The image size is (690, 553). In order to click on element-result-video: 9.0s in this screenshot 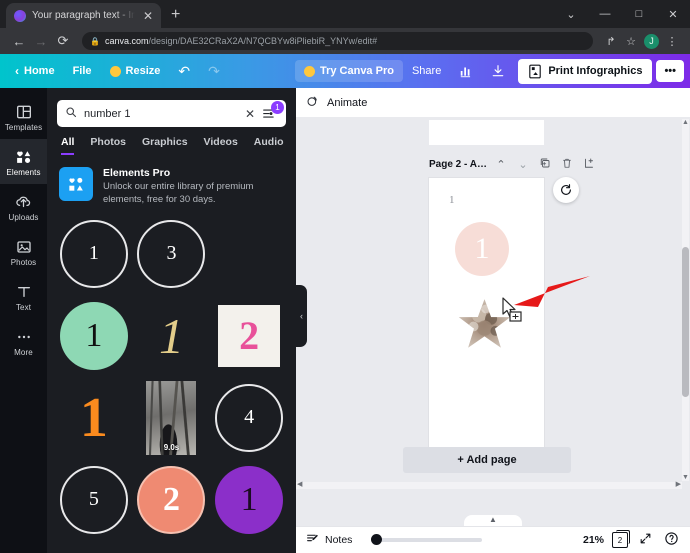, I will do `click(172, 417)`.